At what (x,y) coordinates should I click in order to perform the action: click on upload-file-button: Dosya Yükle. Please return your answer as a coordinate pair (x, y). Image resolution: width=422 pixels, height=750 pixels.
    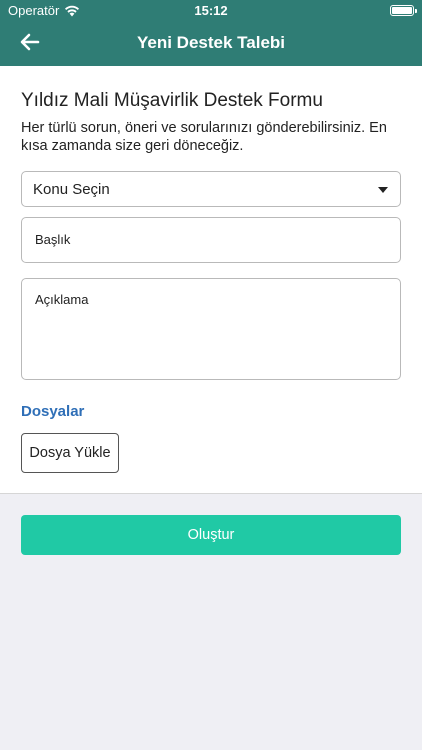
    Looking at the image, I should click on (70, 453).